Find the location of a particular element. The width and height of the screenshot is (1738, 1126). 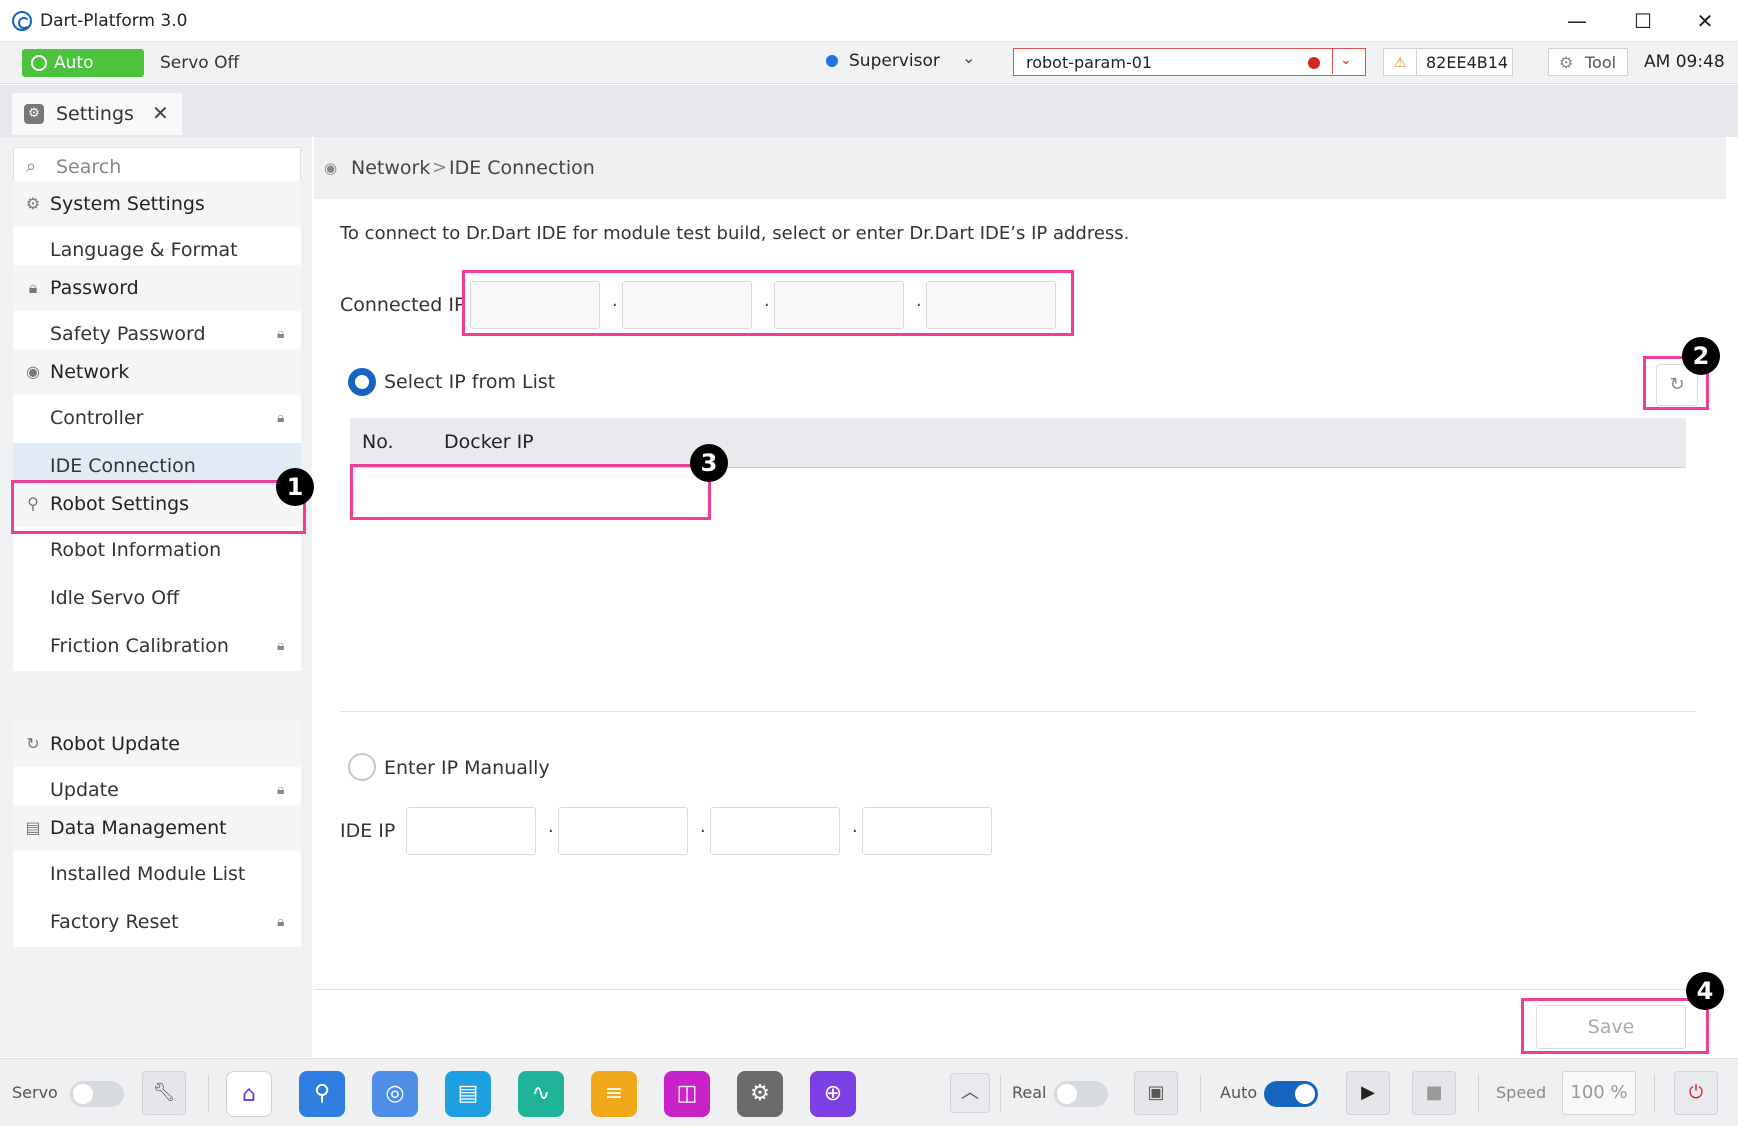

tool-button: ⚙ Tool is located at coordinates (1588, 62).